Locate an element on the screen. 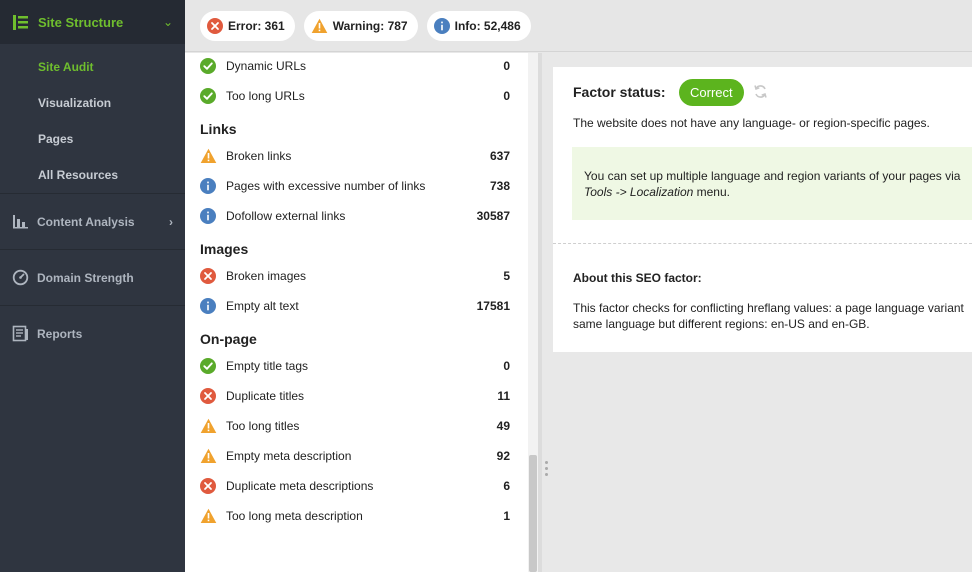  issue-count: 738 is located at coordinates (499, 186).